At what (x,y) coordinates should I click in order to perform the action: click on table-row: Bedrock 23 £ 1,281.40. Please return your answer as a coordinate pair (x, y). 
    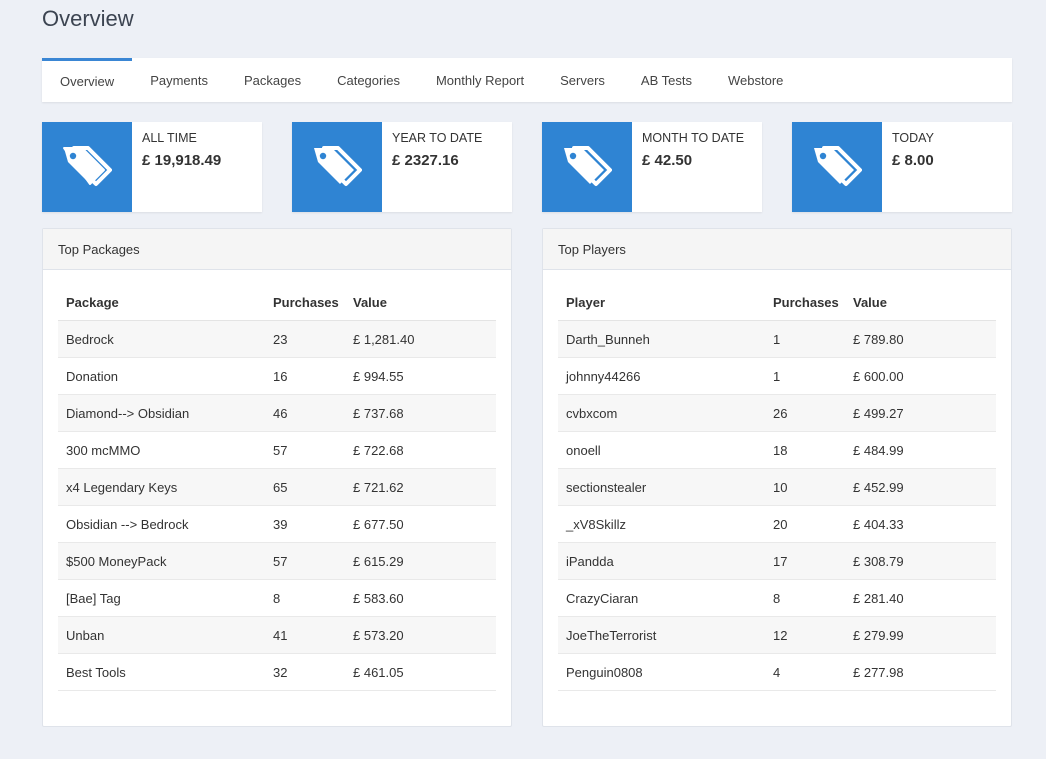
    Looking at the image, I should click on (277, 339).